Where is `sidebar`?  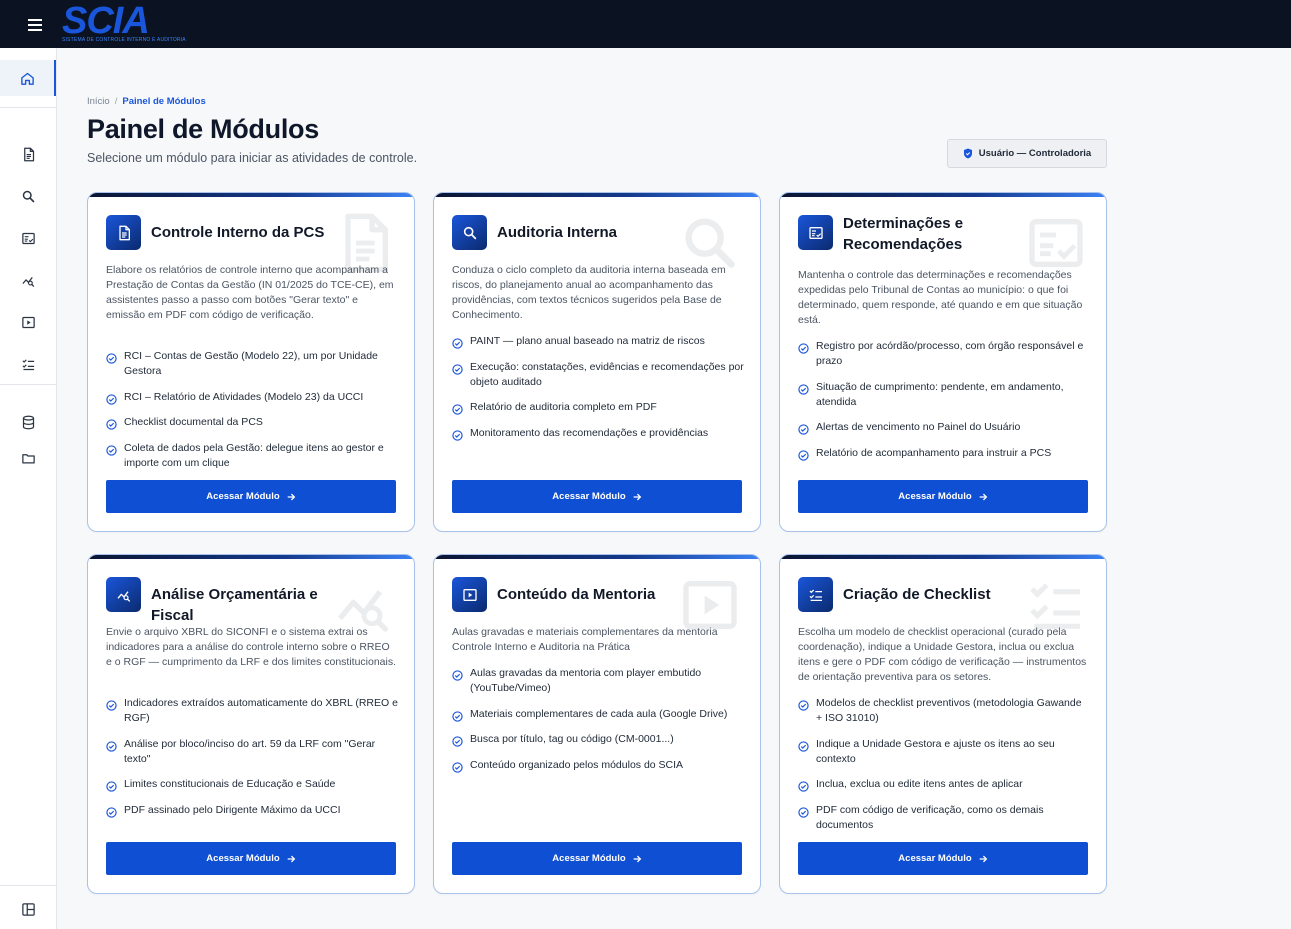
sidebar is located at coordinates (28, 488).